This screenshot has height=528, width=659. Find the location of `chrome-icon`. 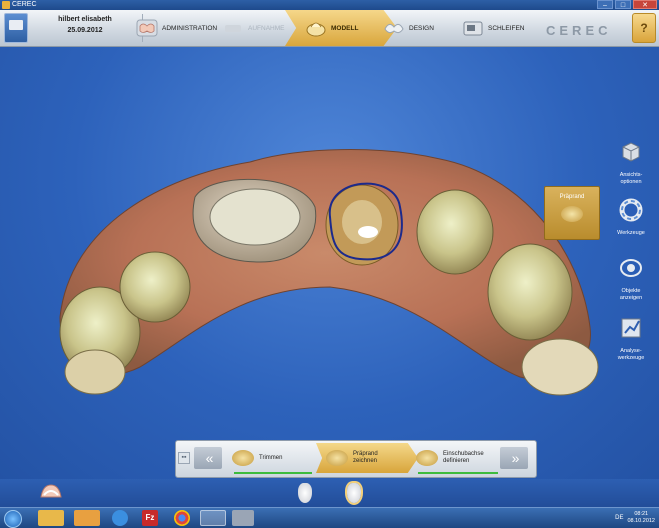

chrome-icon is located at coordinates (182, 518).